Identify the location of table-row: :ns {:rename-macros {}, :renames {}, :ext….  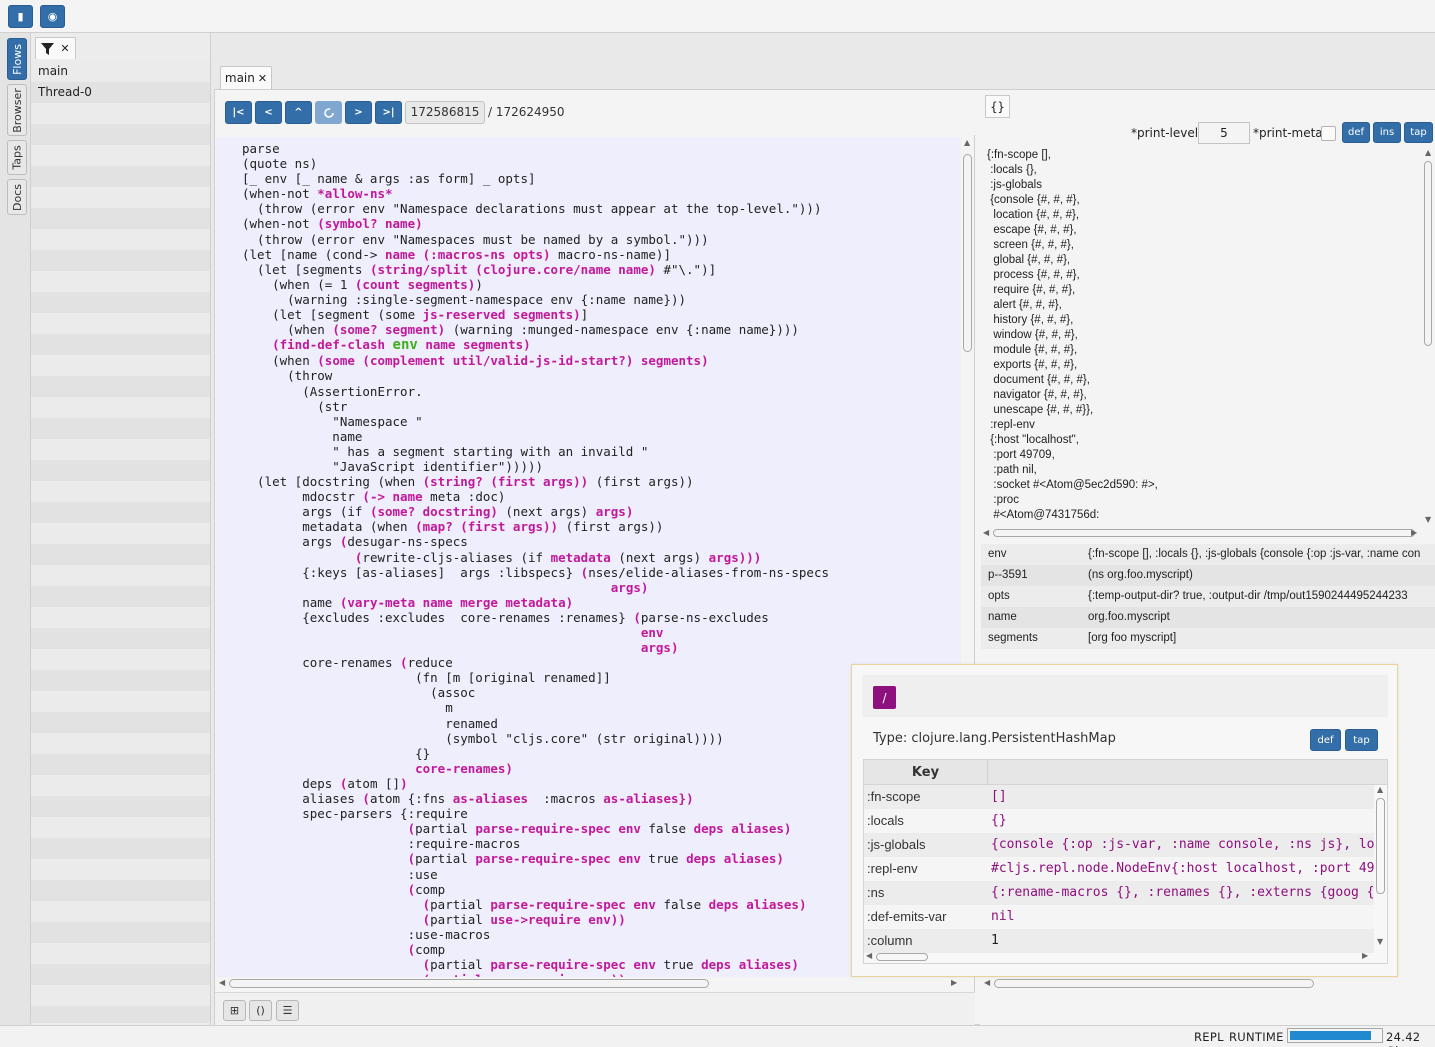
(1119, 893).